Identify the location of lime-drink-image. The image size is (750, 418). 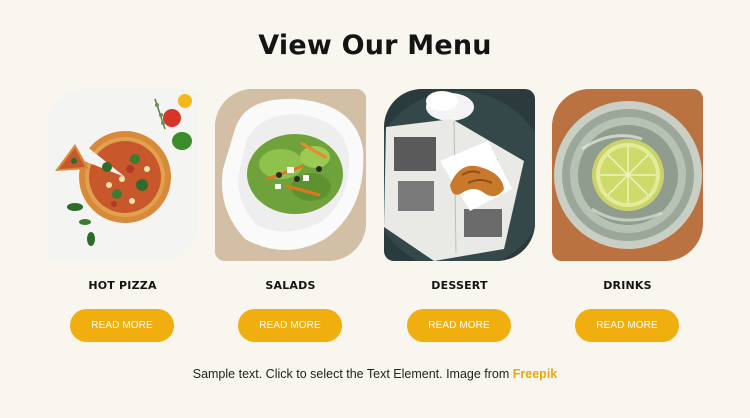
(627, 175).